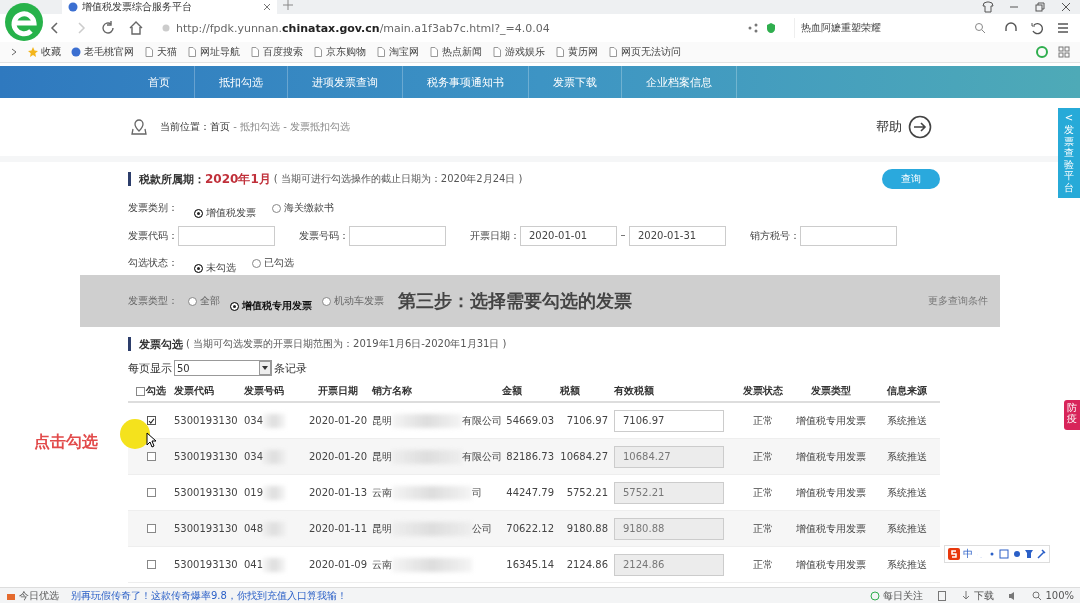  I want to click on date-field: 2020-01-31, so click(677, 235).